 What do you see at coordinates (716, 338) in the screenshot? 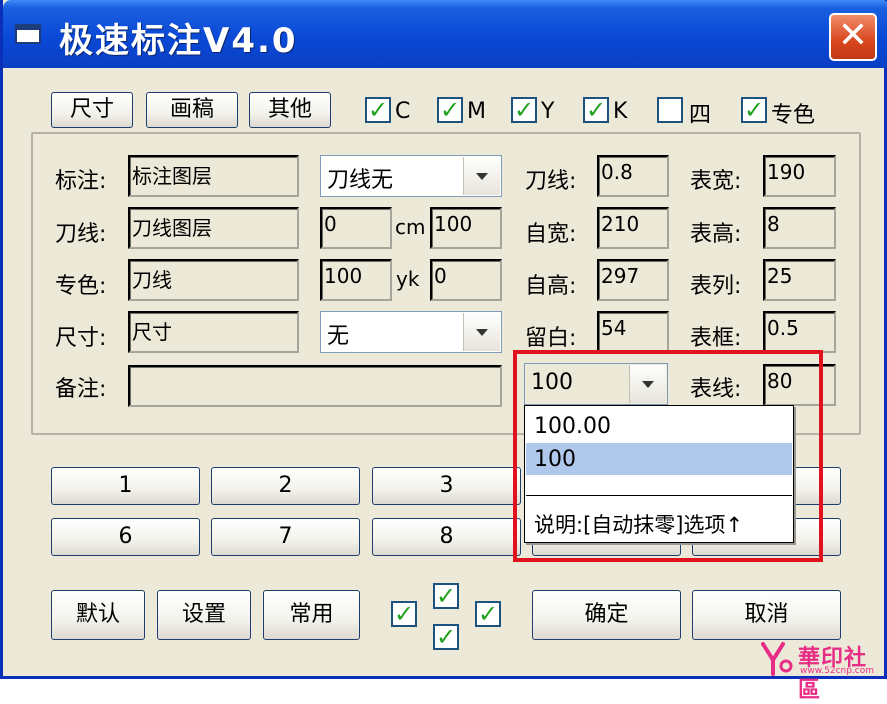
I see `table-frame-label: 表框:` at bounding box center [716, 338].